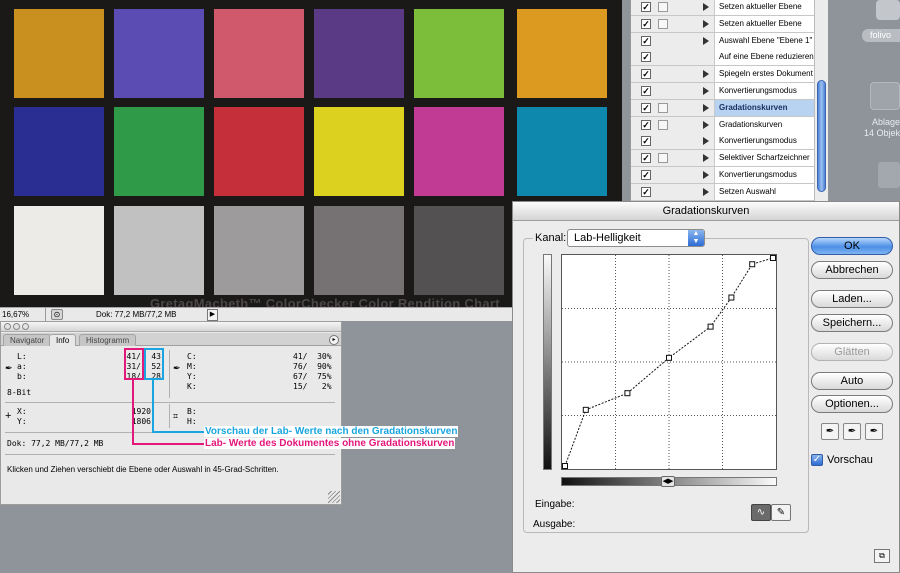  Describe the element at coordinates (817, 460) in the screenshot. I see `preview-checkbox: ✓` at that location.